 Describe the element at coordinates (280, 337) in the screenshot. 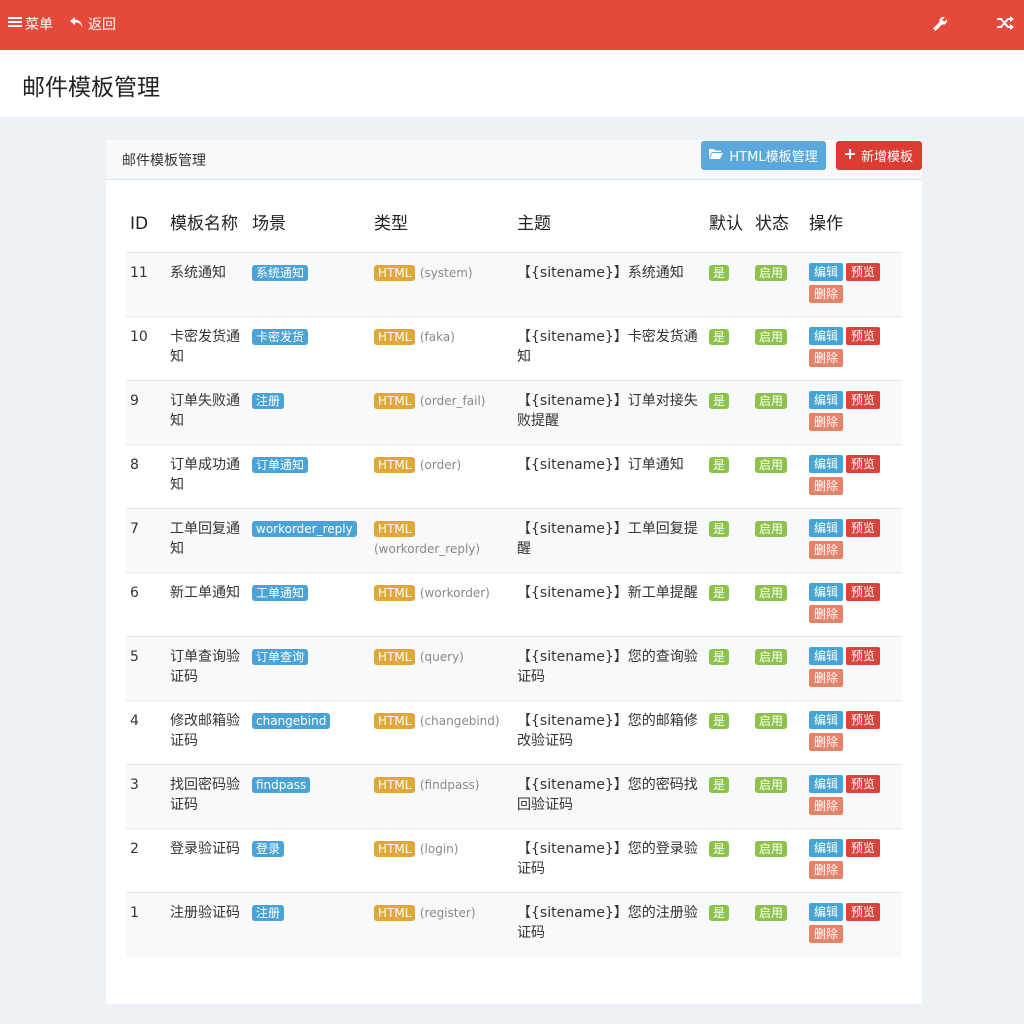

I see `scene-badge: 卡密发货` at that location.